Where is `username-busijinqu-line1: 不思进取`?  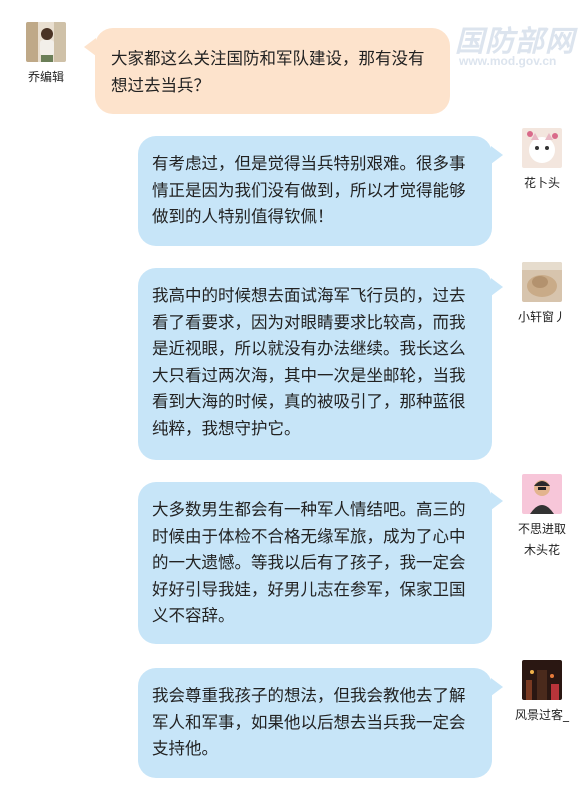 username-busijinqu-line1: 不思进取 is located at coordinates (541, 529).